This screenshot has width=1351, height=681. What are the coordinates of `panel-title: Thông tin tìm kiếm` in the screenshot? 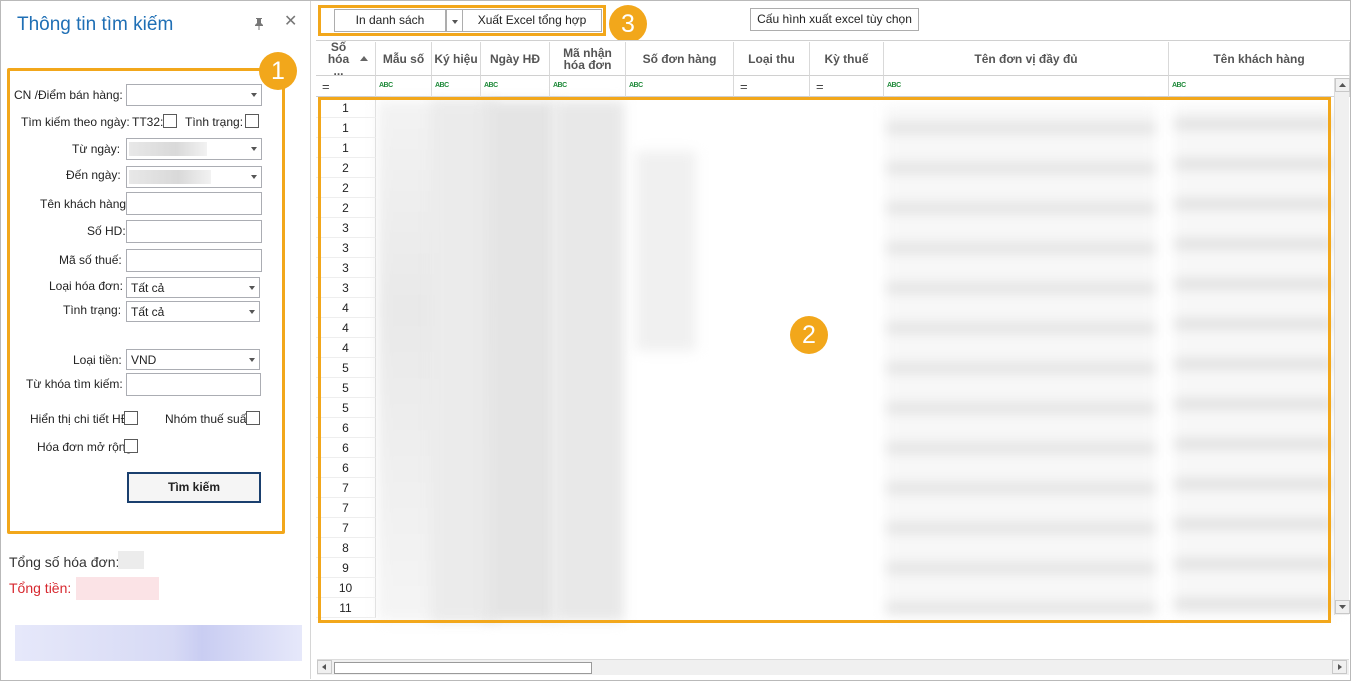 It's located at (95, 24).